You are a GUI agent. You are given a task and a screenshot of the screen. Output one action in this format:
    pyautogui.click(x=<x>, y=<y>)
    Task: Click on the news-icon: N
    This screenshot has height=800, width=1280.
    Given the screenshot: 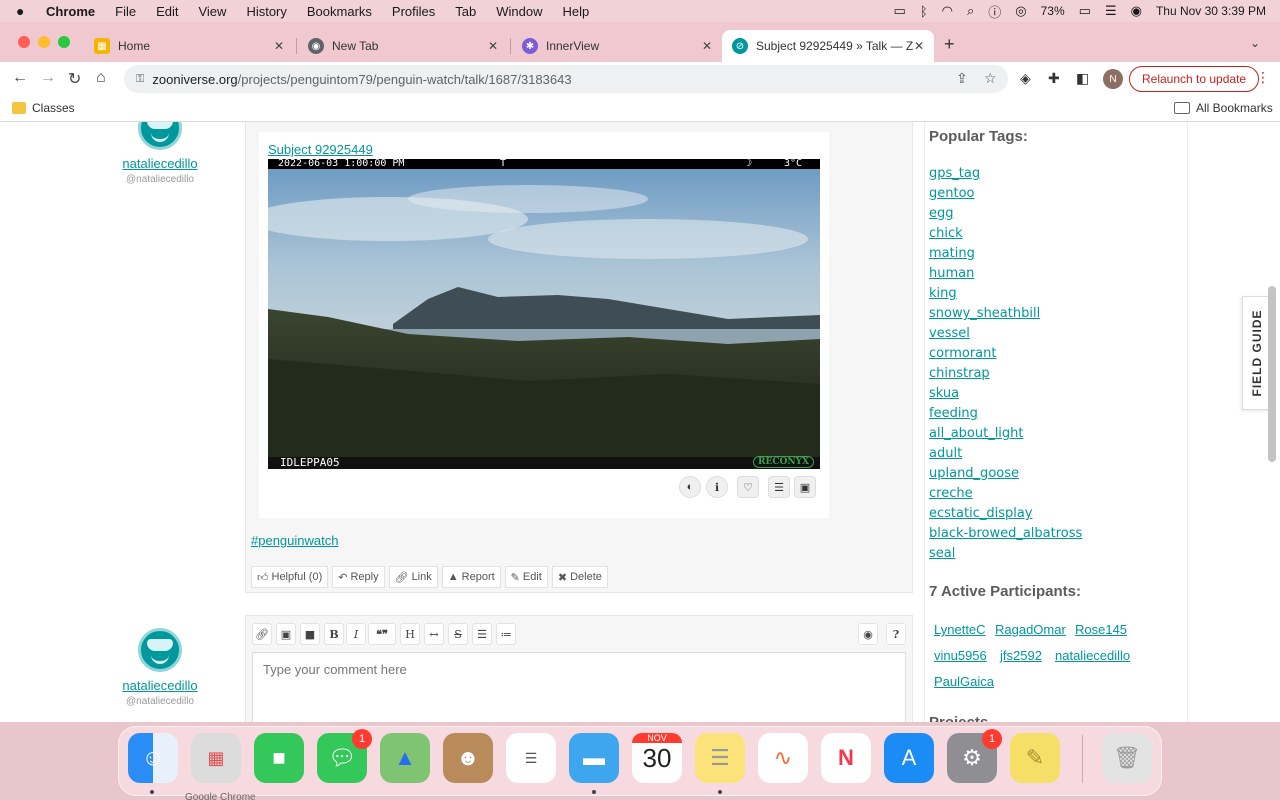 What is the action you would take?
    pyautogui.click(x=846, y=758)
    